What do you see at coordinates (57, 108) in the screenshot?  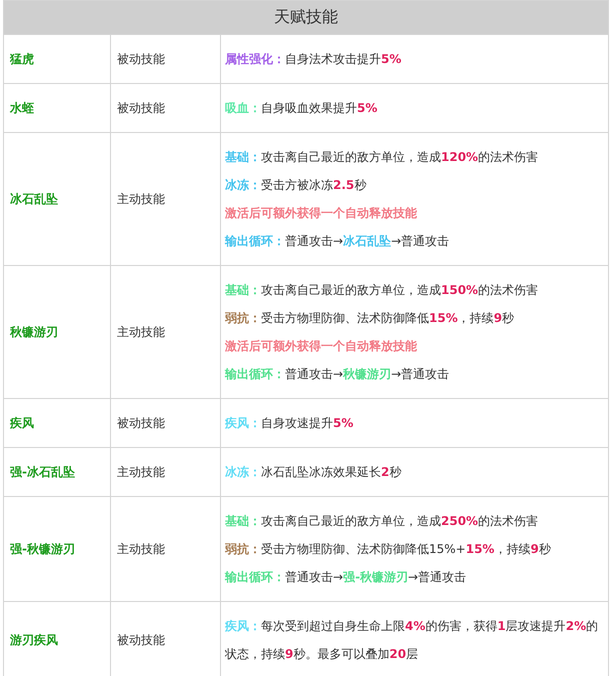 I see `skill-name-cell: 水蛭` at bounding box center [57, 108].